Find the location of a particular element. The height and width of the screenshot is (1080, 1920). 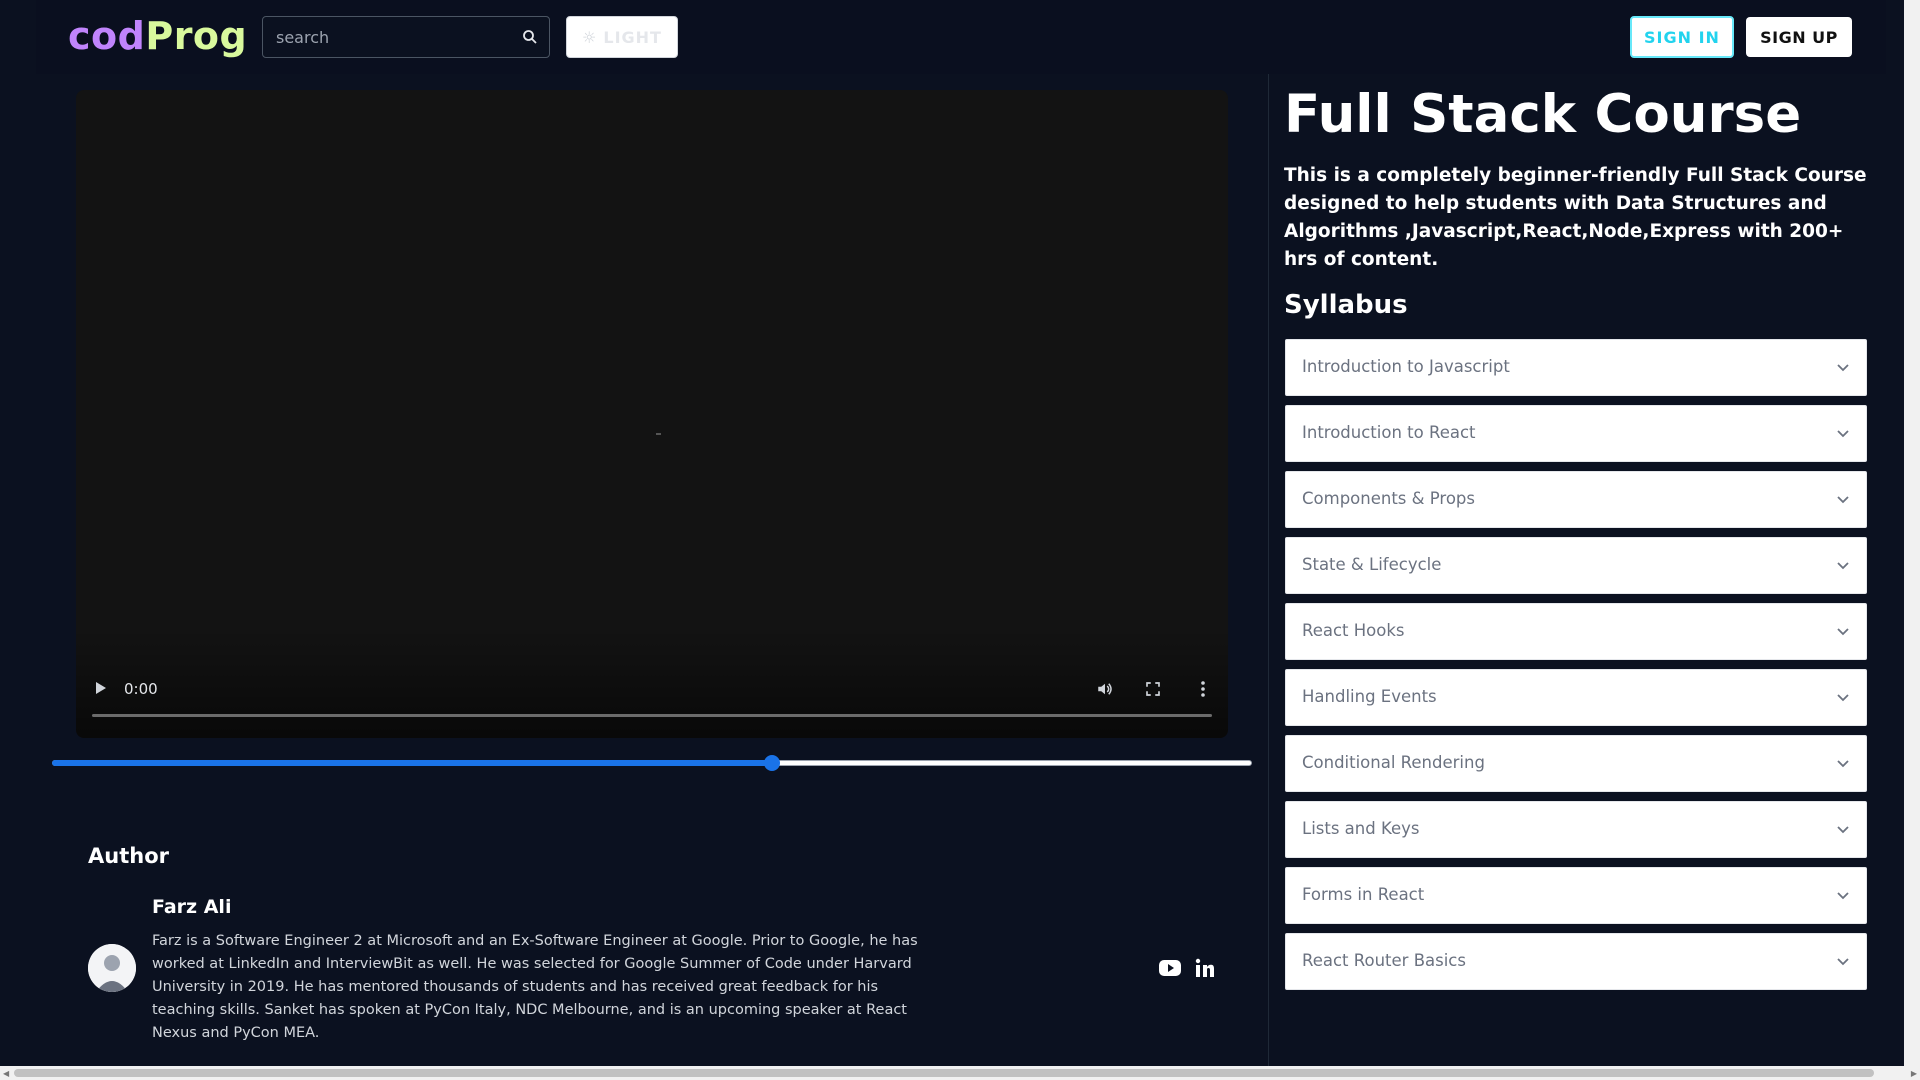

play-icon is located at coordinates (101, 688).